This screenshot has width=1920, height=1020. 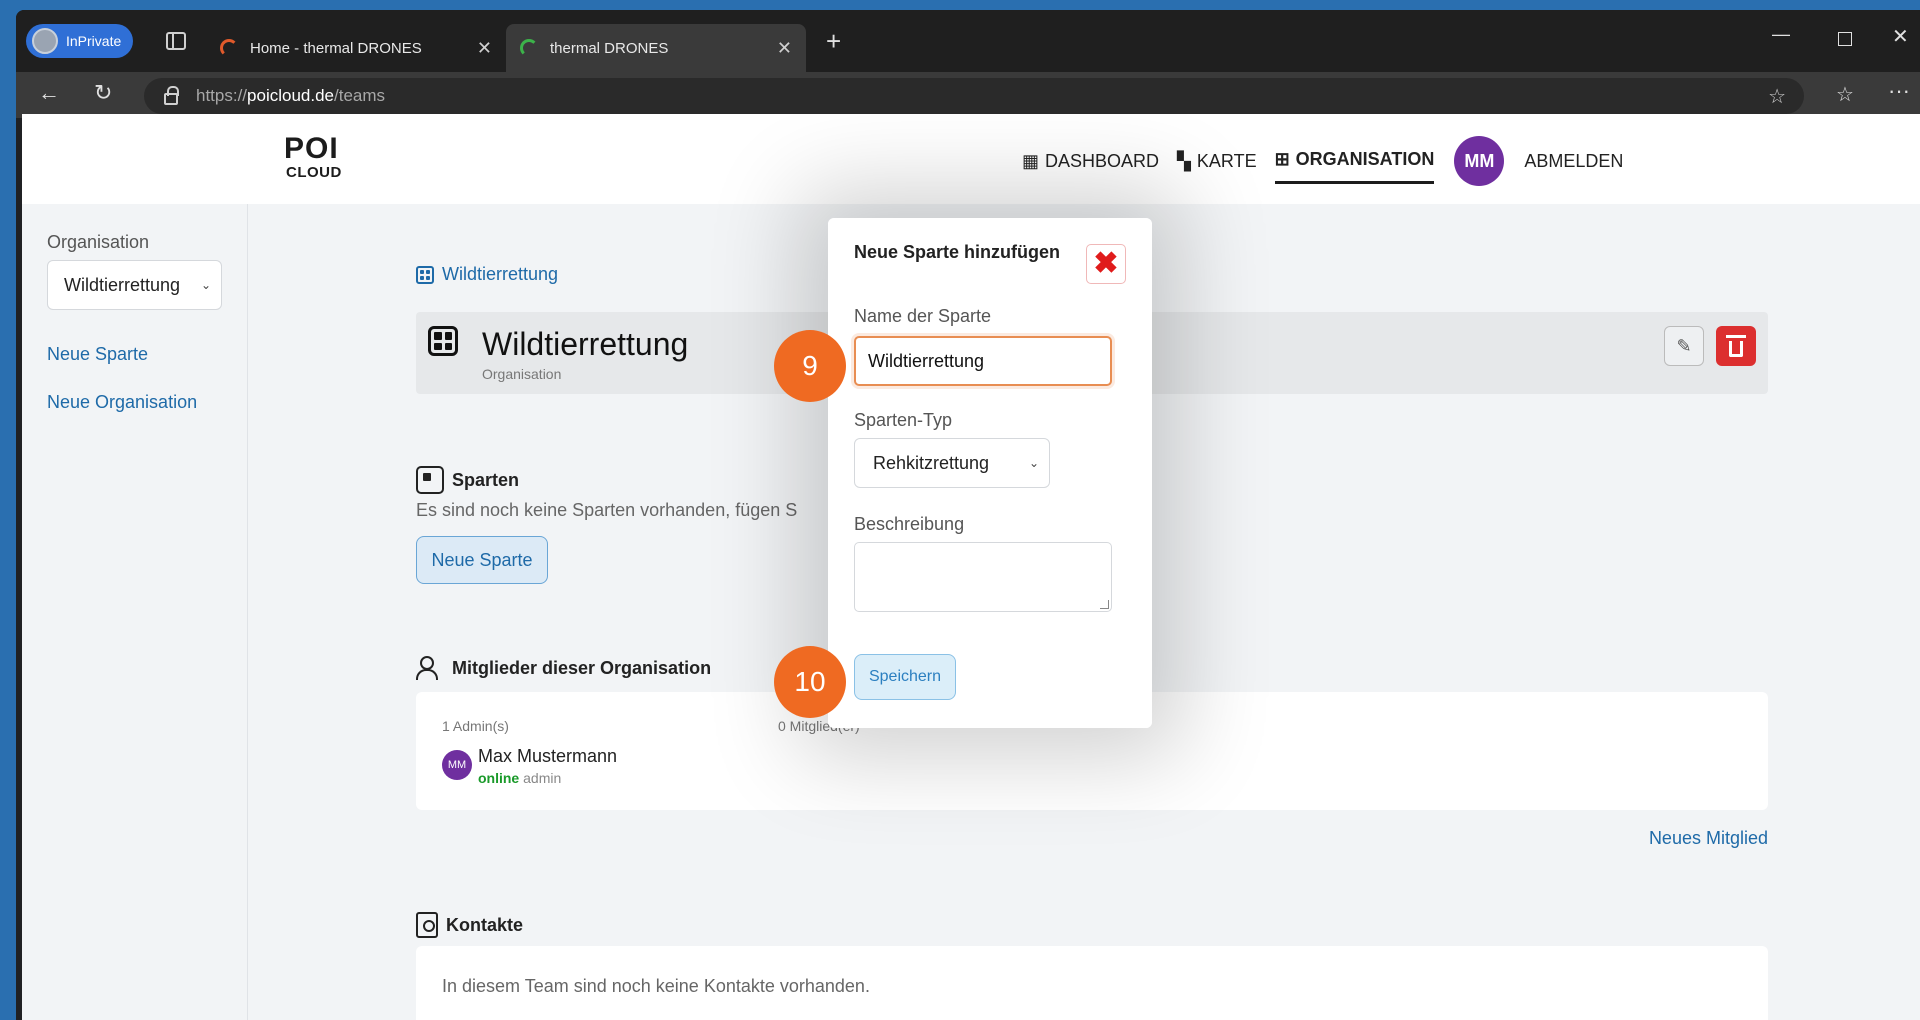 What do you see at coordinates (94, 41) in the screenshot?
I see `inprivate-label: InPrivate` at bounding box center [94, 41].